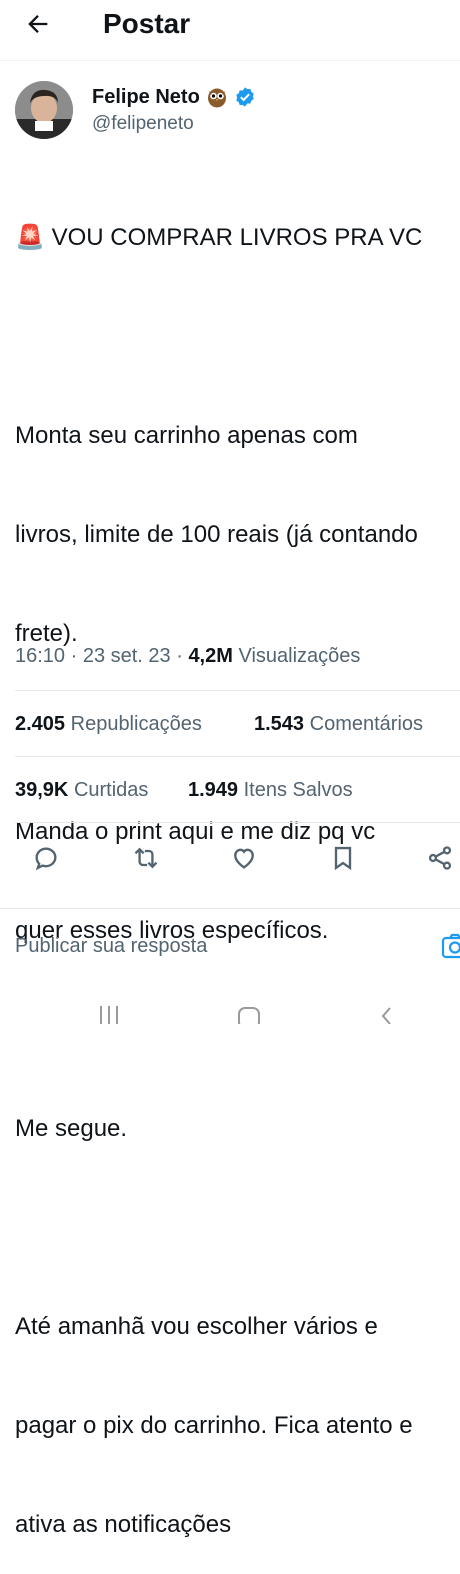 This screenshot has width=460, height=1574. I want to click on back-nav-button, so click(387, 1015).